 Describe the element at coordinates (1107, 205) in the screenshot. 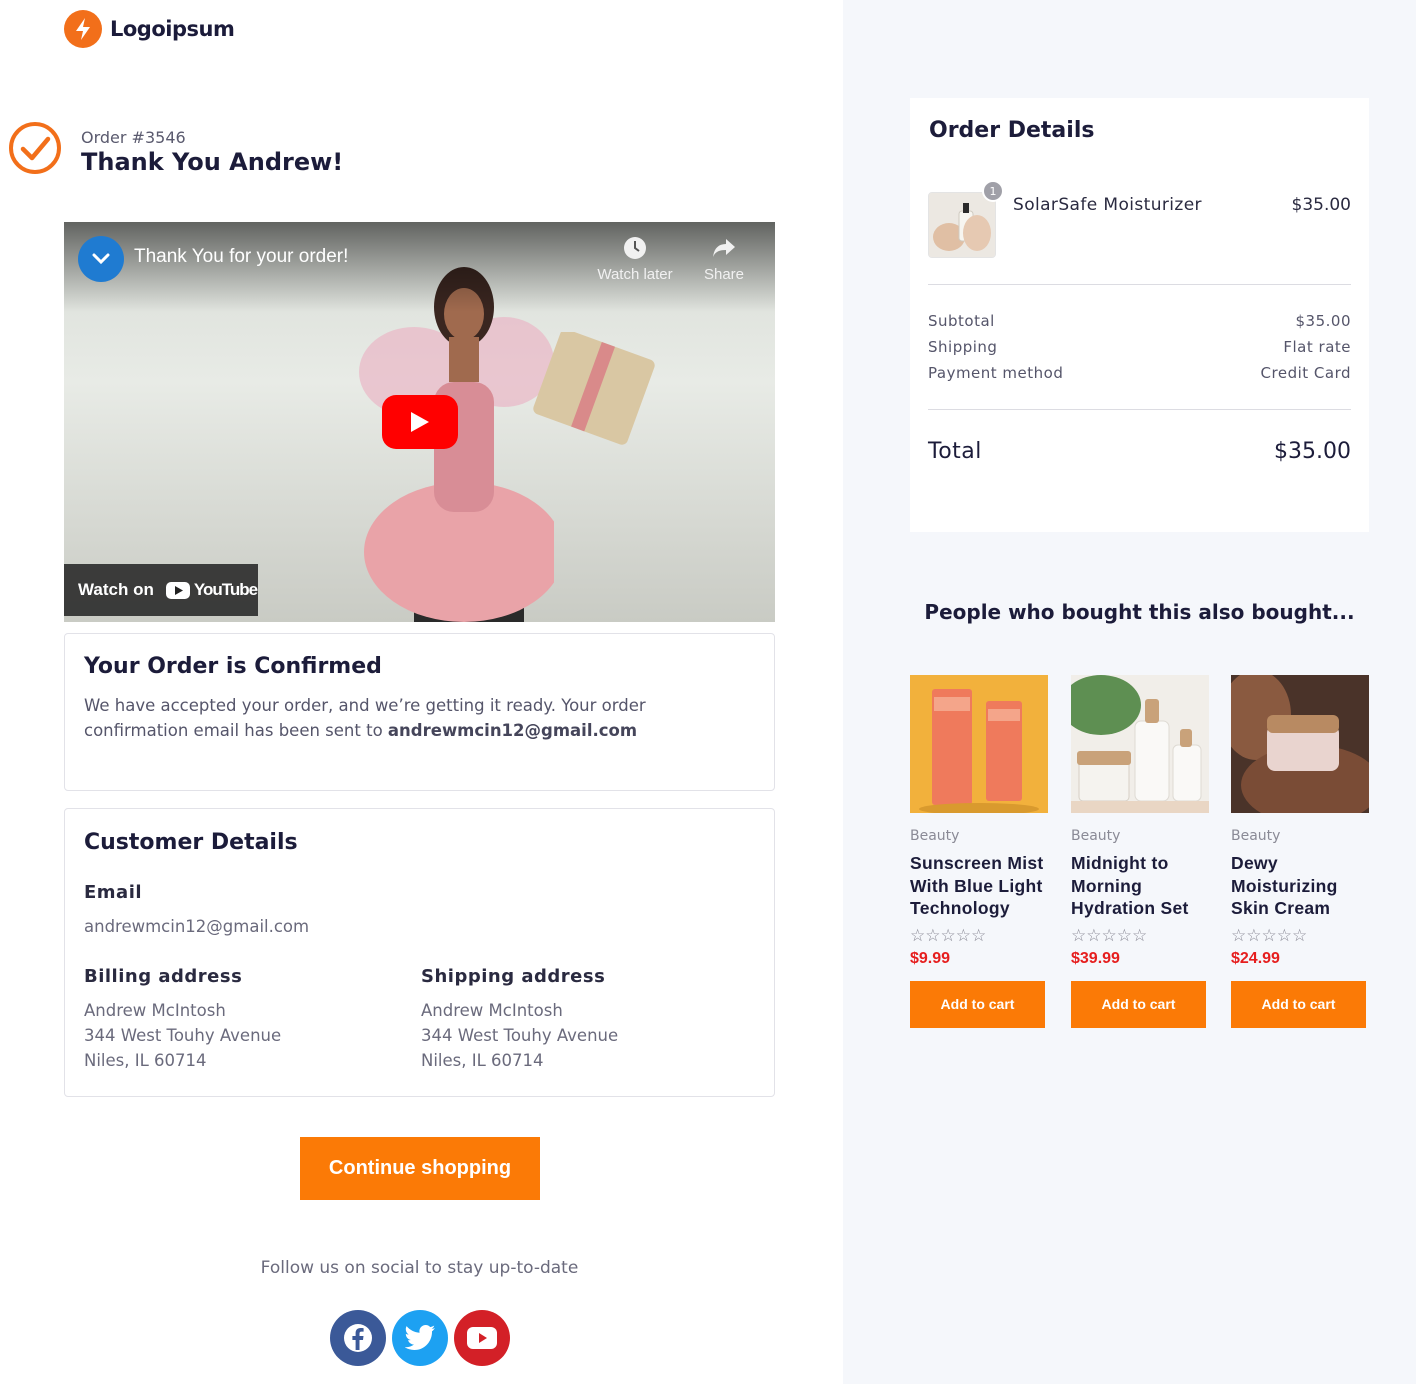

I see `product-name: SolarSafe Moisturizer` at that location.